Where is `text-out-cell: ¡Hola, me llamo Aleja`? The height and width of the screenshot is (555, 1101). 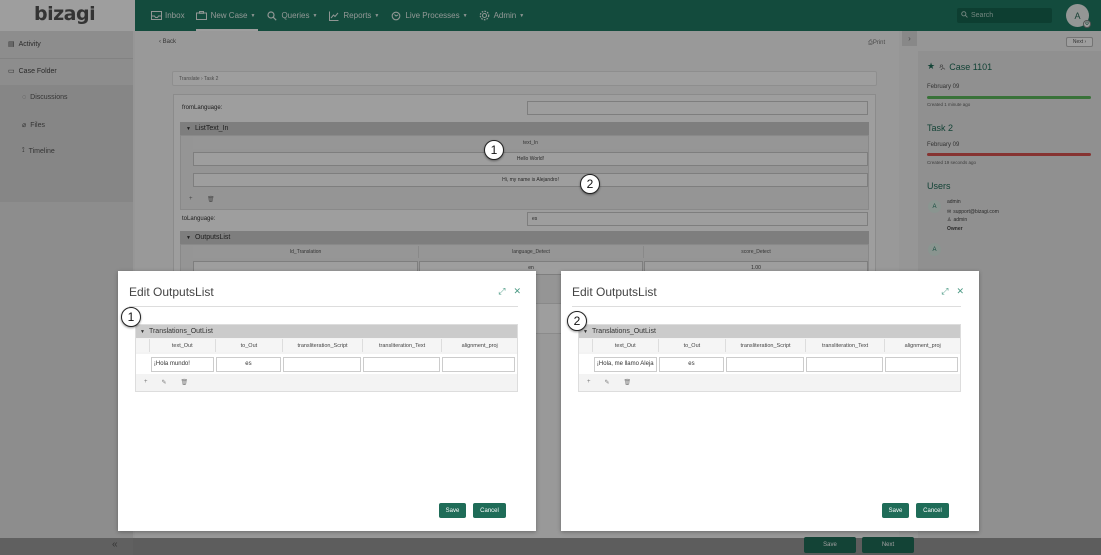 text-out-cell: ¡Hola, me llamo Aleja is located at coordinates (625, 364).